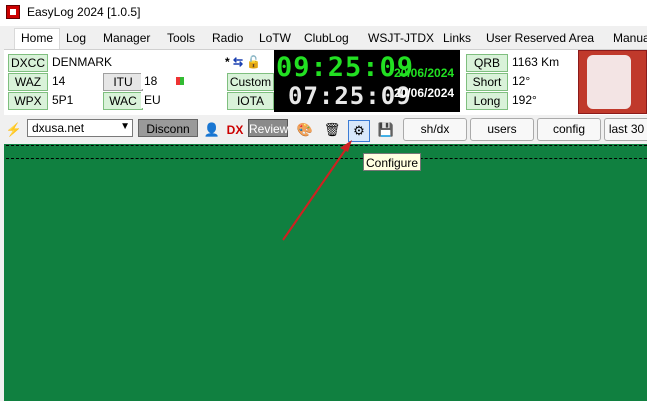  What do you see at coordinates (392, 162) in the screenshot?
I see `configure-tooltip: Configure` at bounding box center [392, 162].